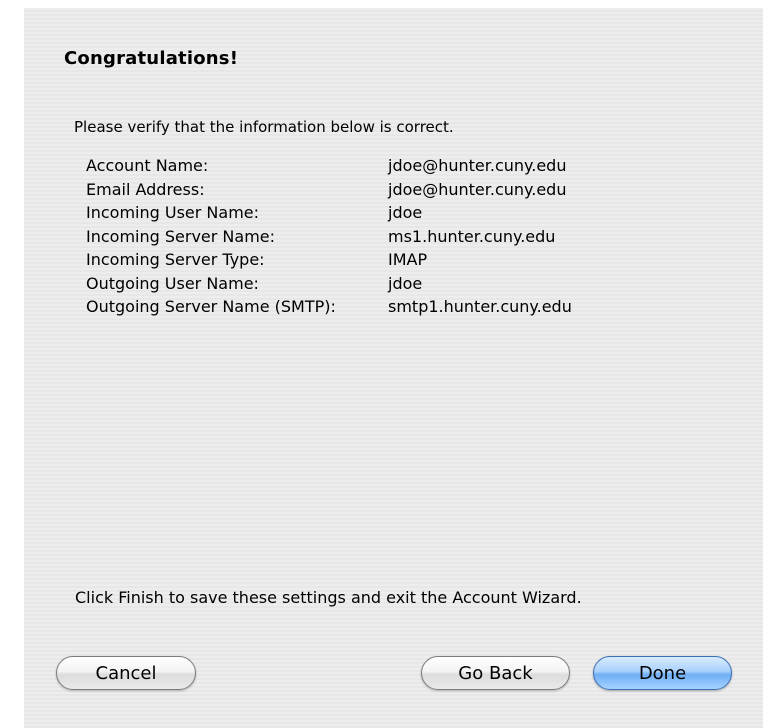 This screenshot has height=728, width=763. I want to click on detail-label: Outgoing Server Name (SMTP):, so click(211, 306).